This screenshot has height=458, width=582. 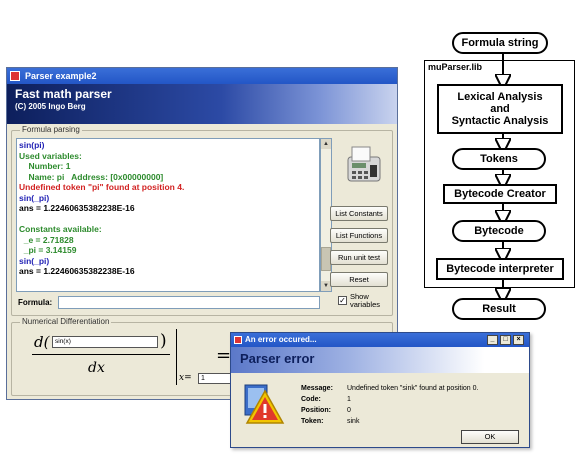 What do you see at coordinates (50, 155) in the screenshot?
I see `output-line: Used variables:` at bounding box center [50, 155].